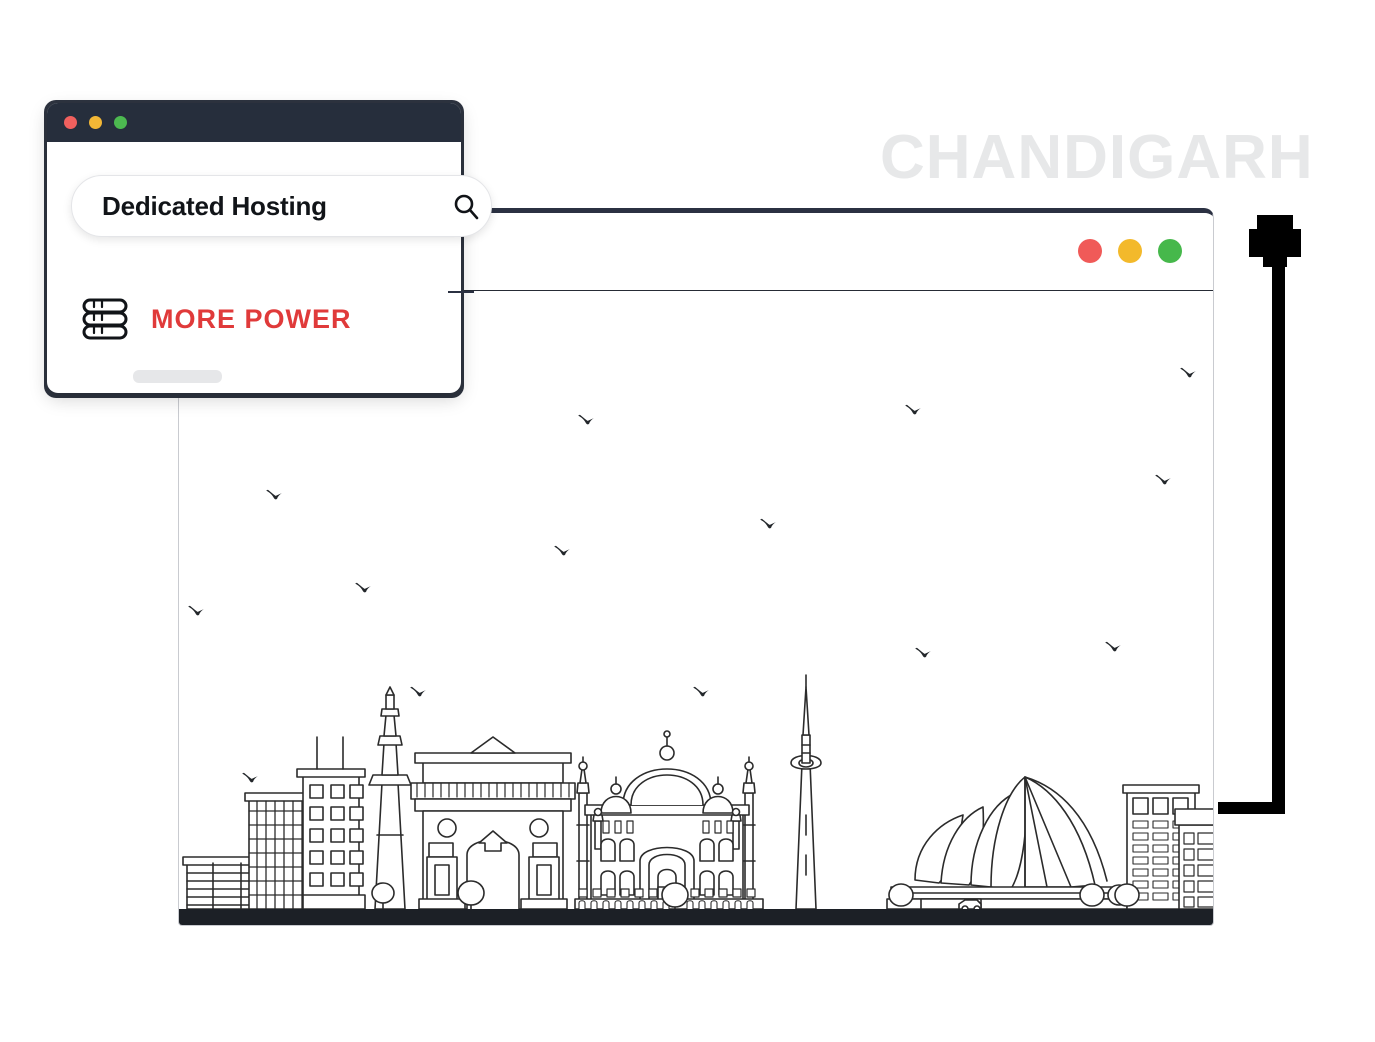  I want to click on search-result-popup: MORE POWER, so click(254, 248).